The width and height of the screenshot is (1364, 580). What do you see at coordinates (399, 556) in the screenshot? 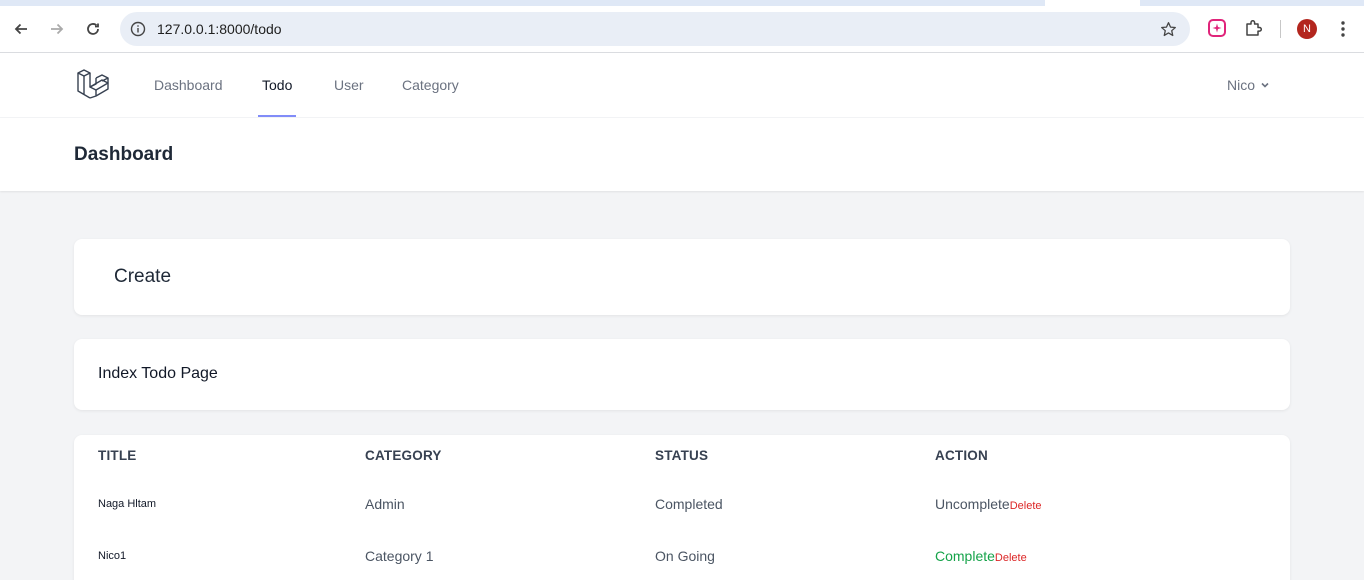
I see `row-category: Category 1` at bounding box center [399, 556].